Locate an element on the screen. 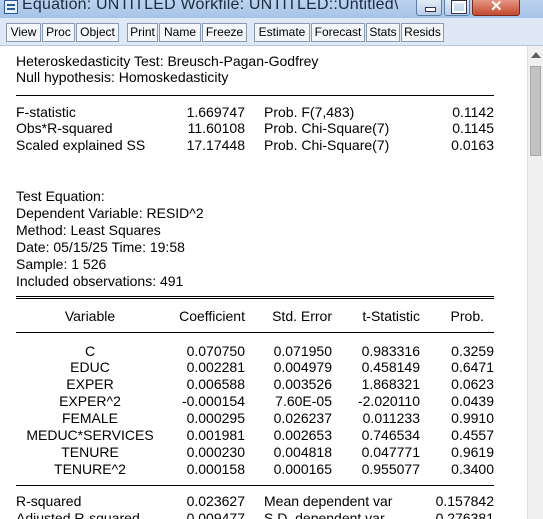 The image size is (543, 519). summary-value-2: 0.276381 is located at coordinates (464, 514).